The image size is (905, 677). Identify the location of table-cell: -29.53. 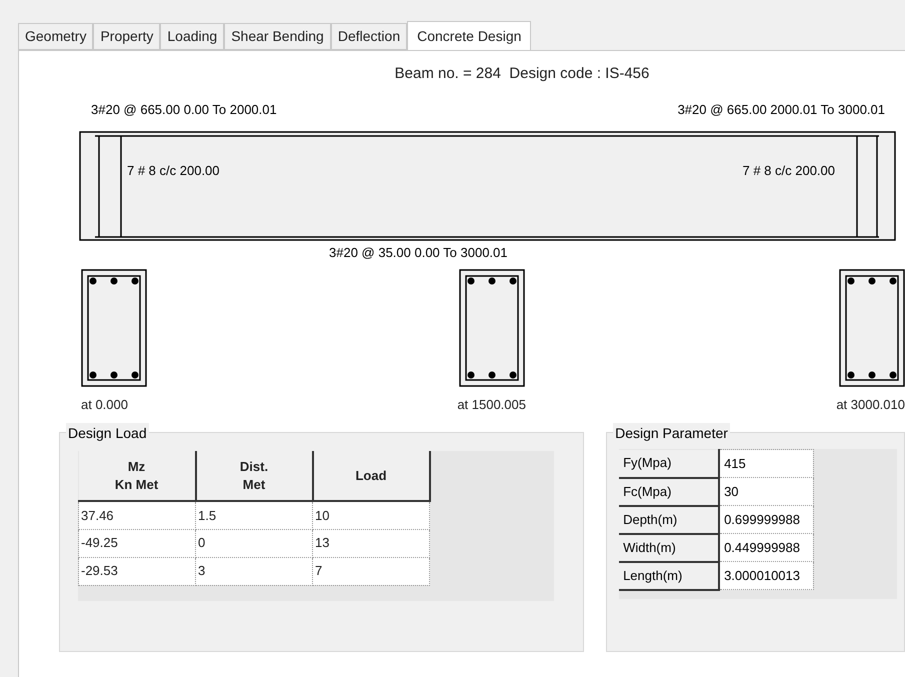
(137, 571).